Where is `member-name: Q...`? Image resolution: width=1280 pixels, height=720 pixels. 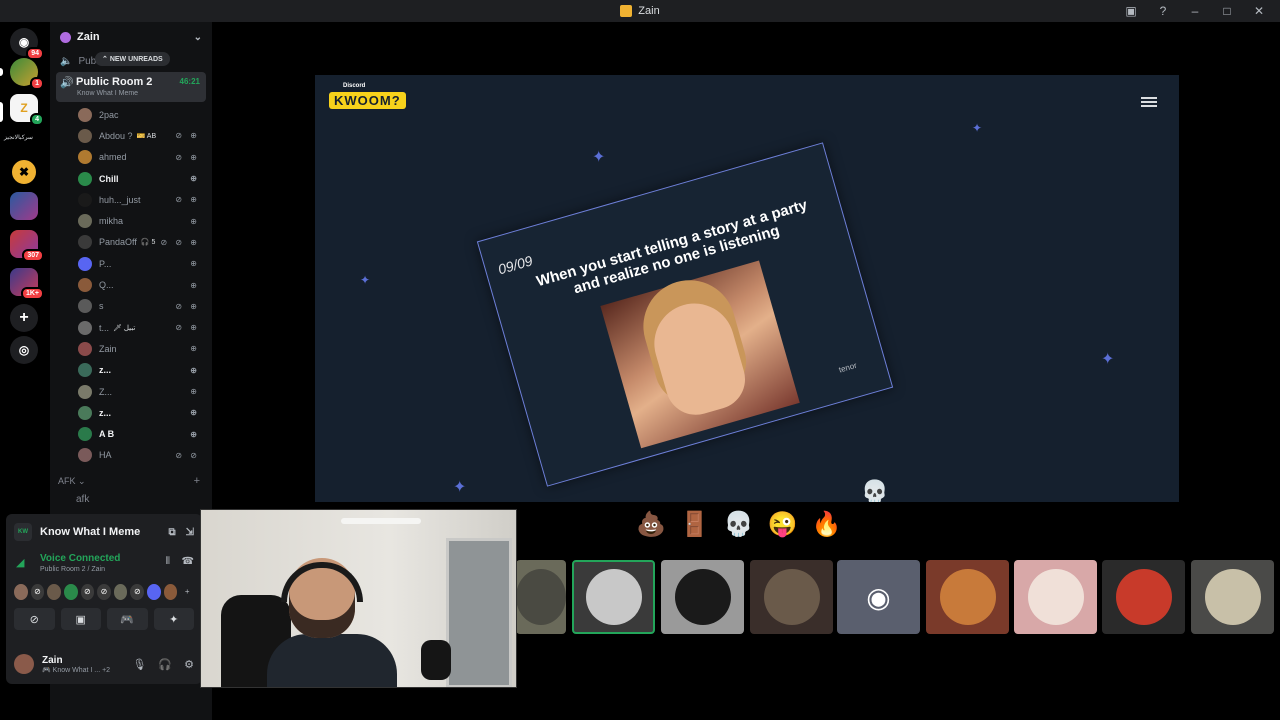 member-name: Q... is located at coordinates (106, 285).